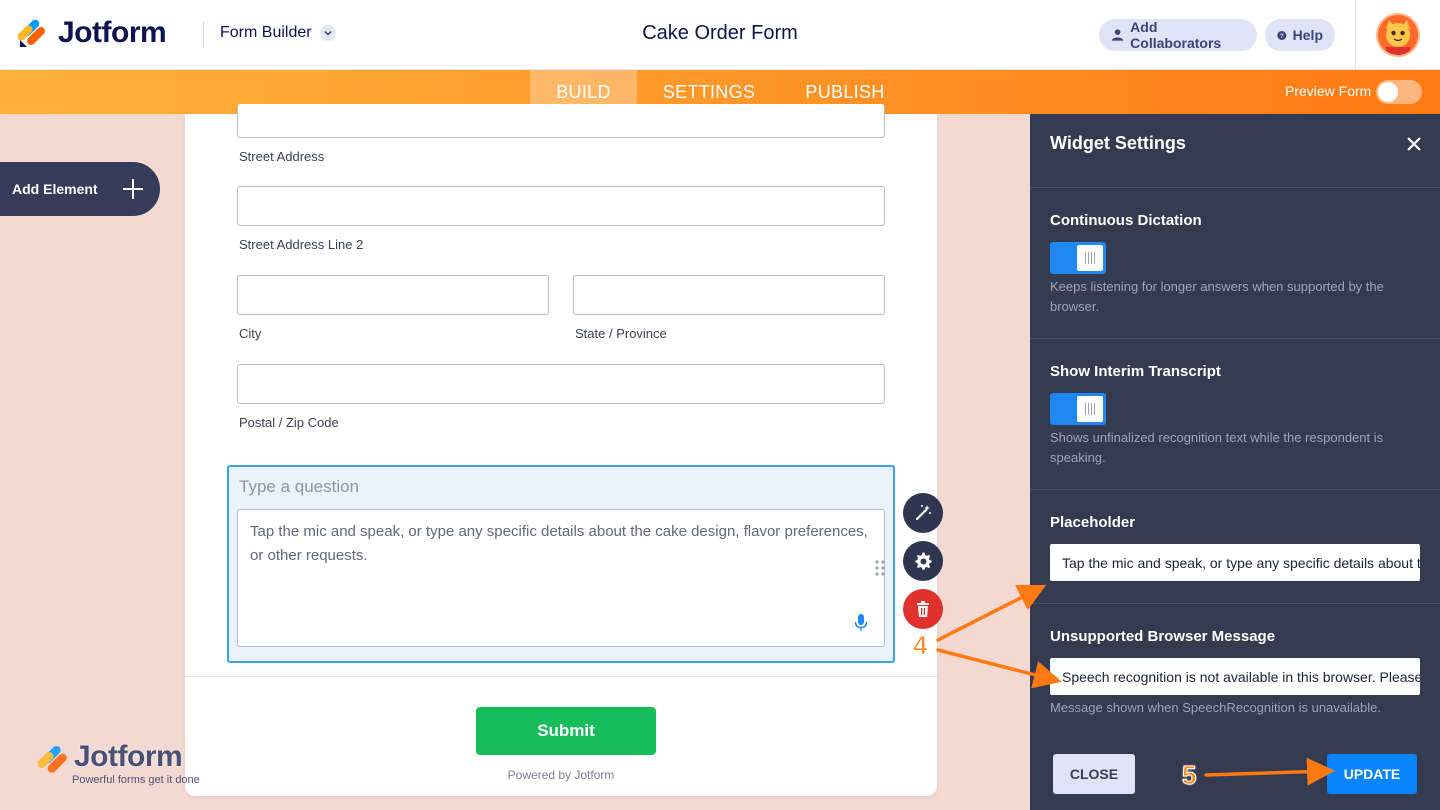 This screenshot has height=810, width=1440. Describe the element at coordinates (991, 613) in the screenshot. I see `arrow-to-placeholder` at that location.